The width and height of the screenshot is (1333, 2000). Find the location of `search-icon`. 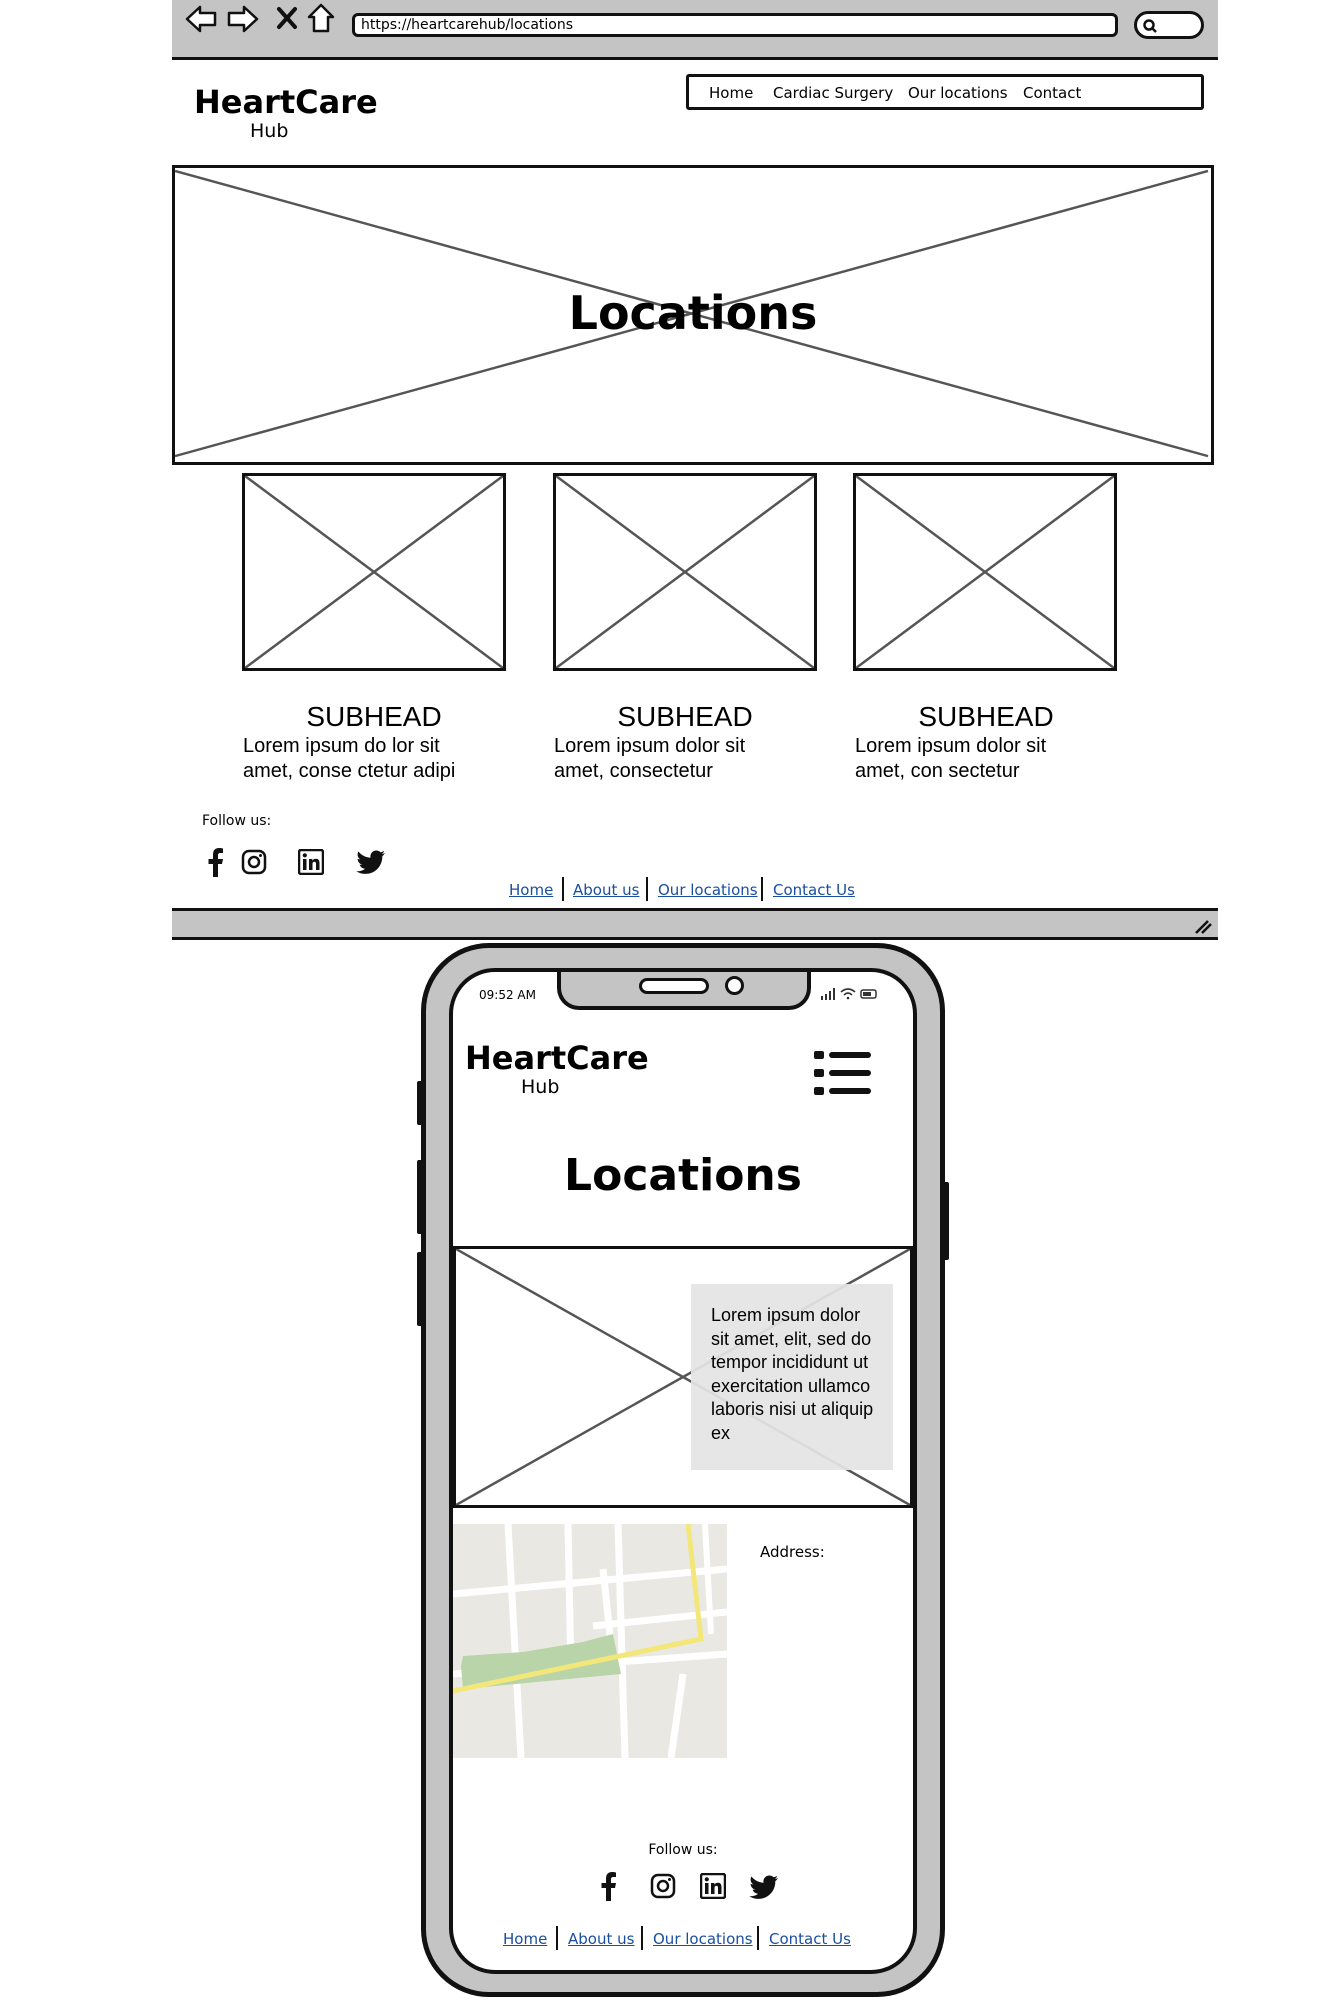

search-icon is located at coordinates (1150, 26).